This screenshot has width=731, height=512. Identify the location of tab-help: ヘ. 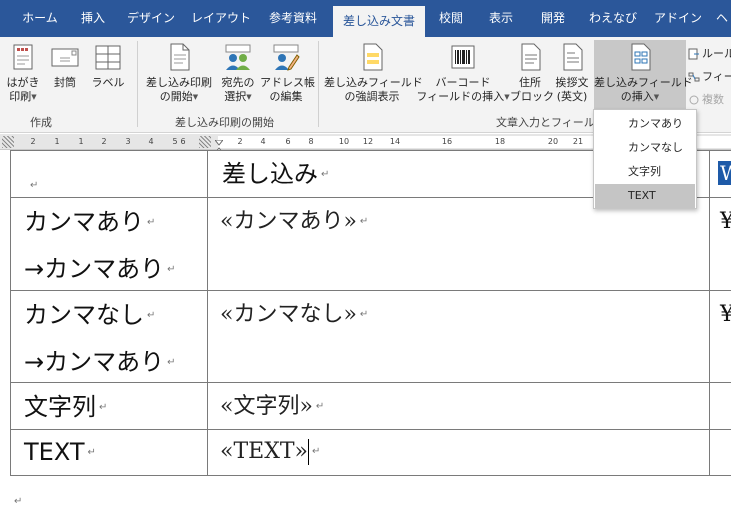
(721, 18).